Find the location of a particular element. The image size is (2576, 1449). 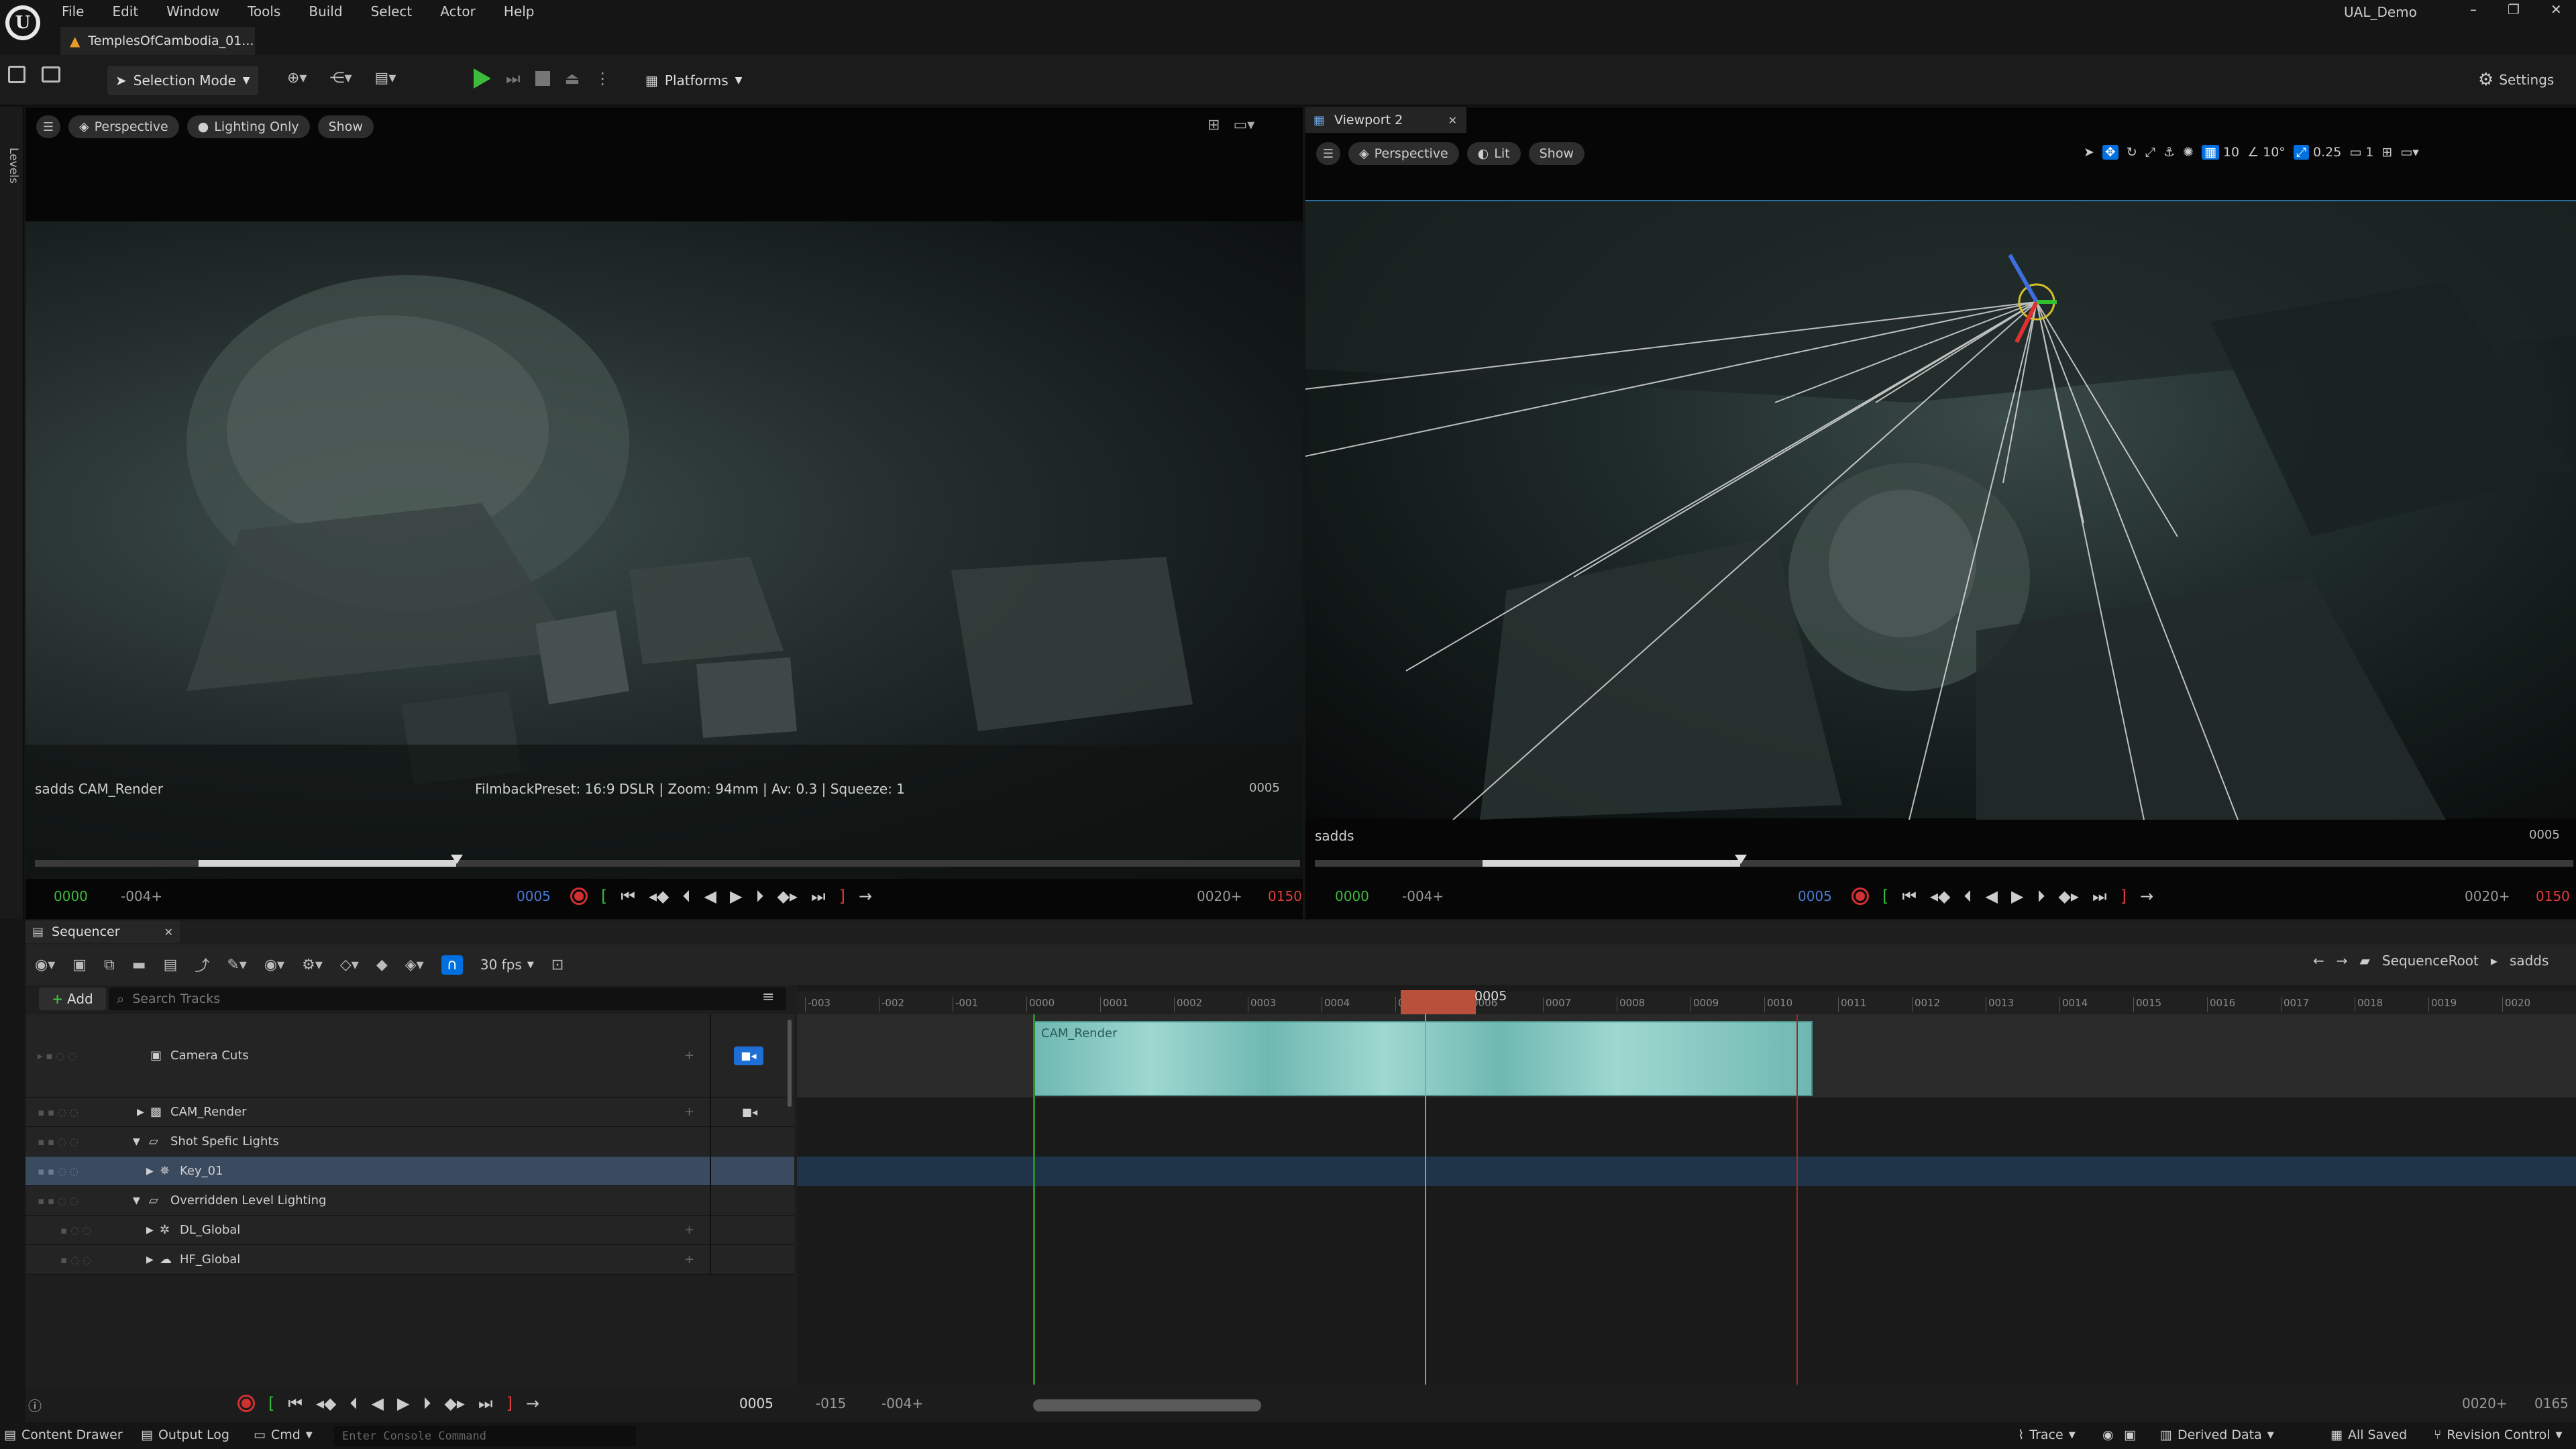

surface-snap-icon: ⚓ is located at coordinates (2169, 152).